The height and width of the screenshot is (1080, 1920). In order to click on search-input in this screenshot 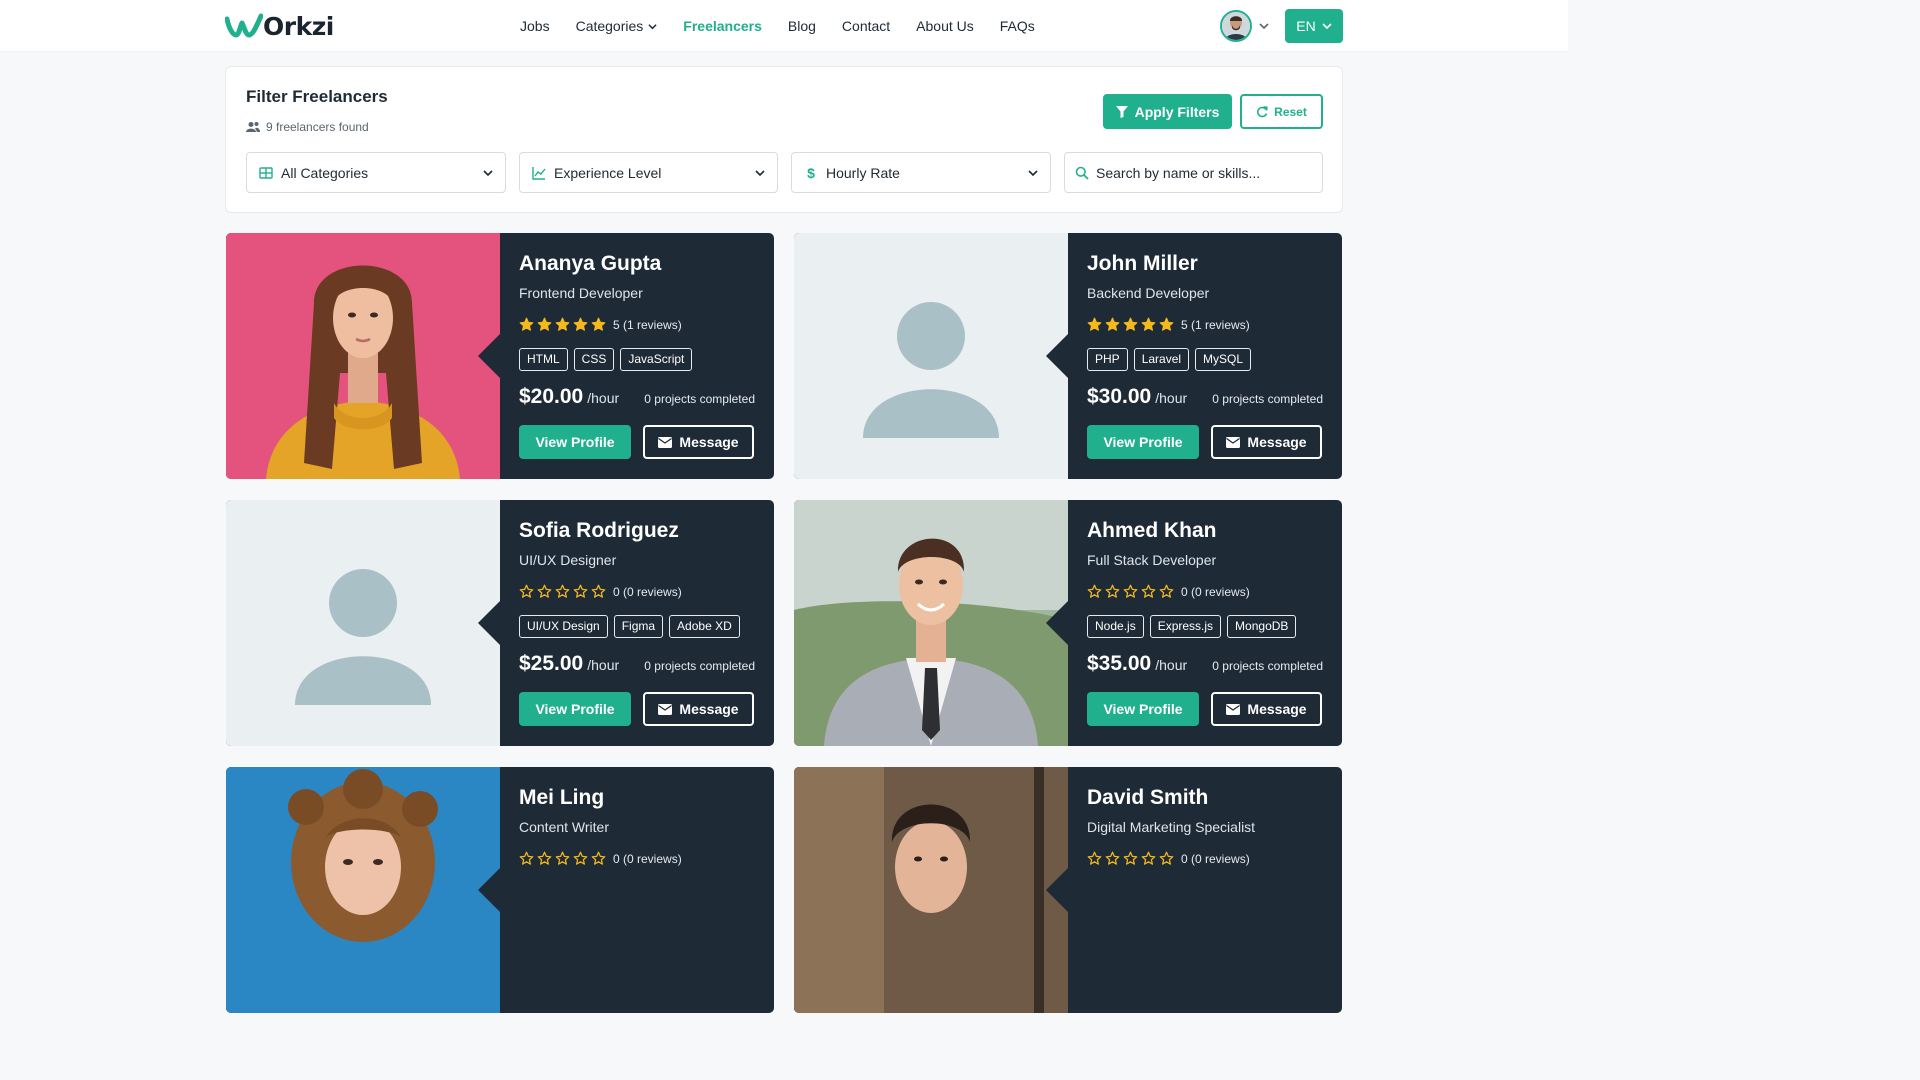, I will do `click(1201, 172)`.